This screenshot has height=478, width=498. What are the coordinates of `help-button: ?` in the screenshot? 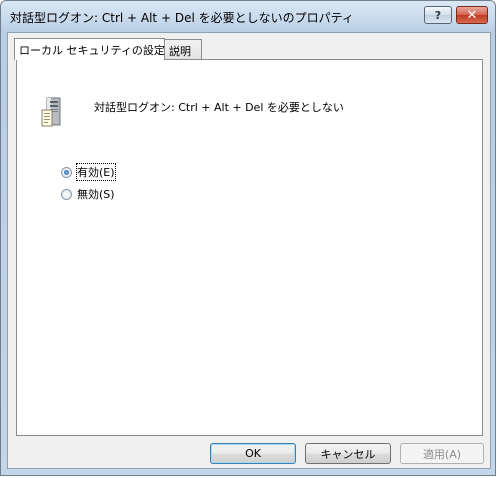 It's located at (438, 15).